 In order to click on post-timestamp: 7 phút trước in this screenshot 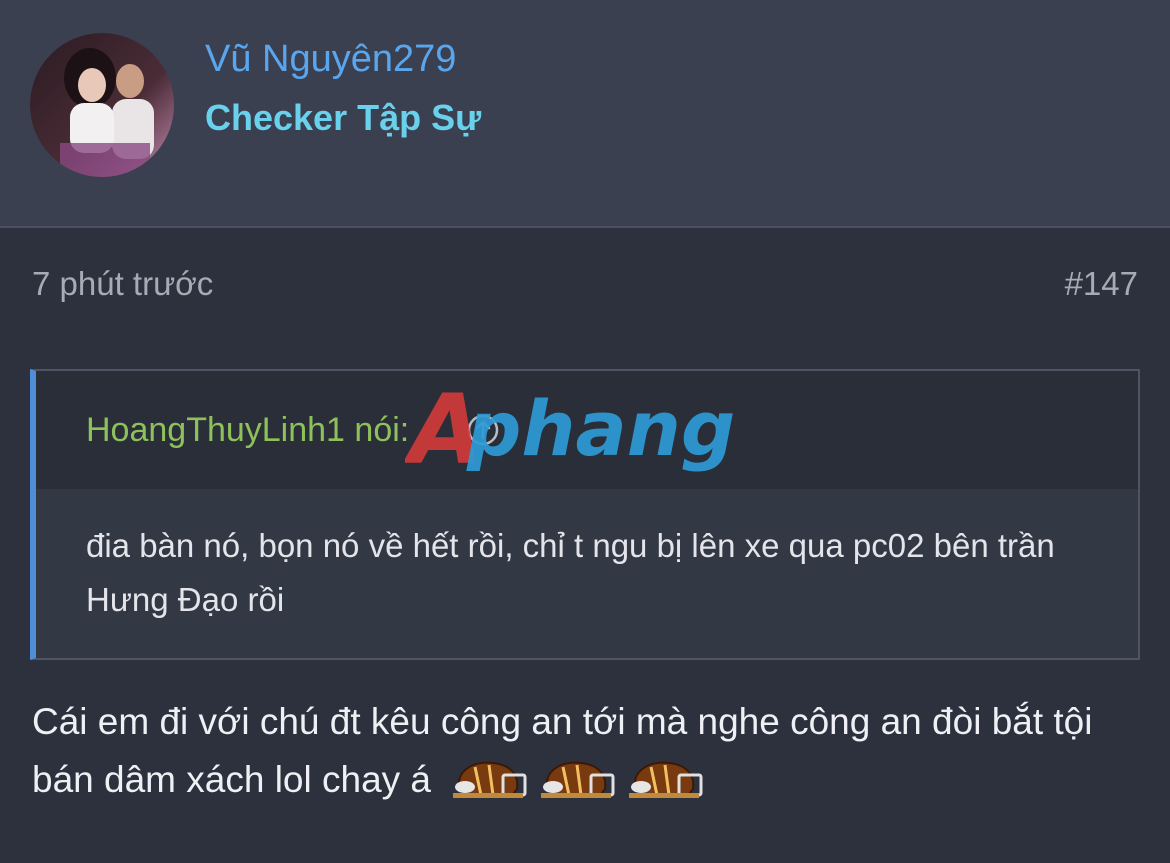, I will do `click(122, 284)`.